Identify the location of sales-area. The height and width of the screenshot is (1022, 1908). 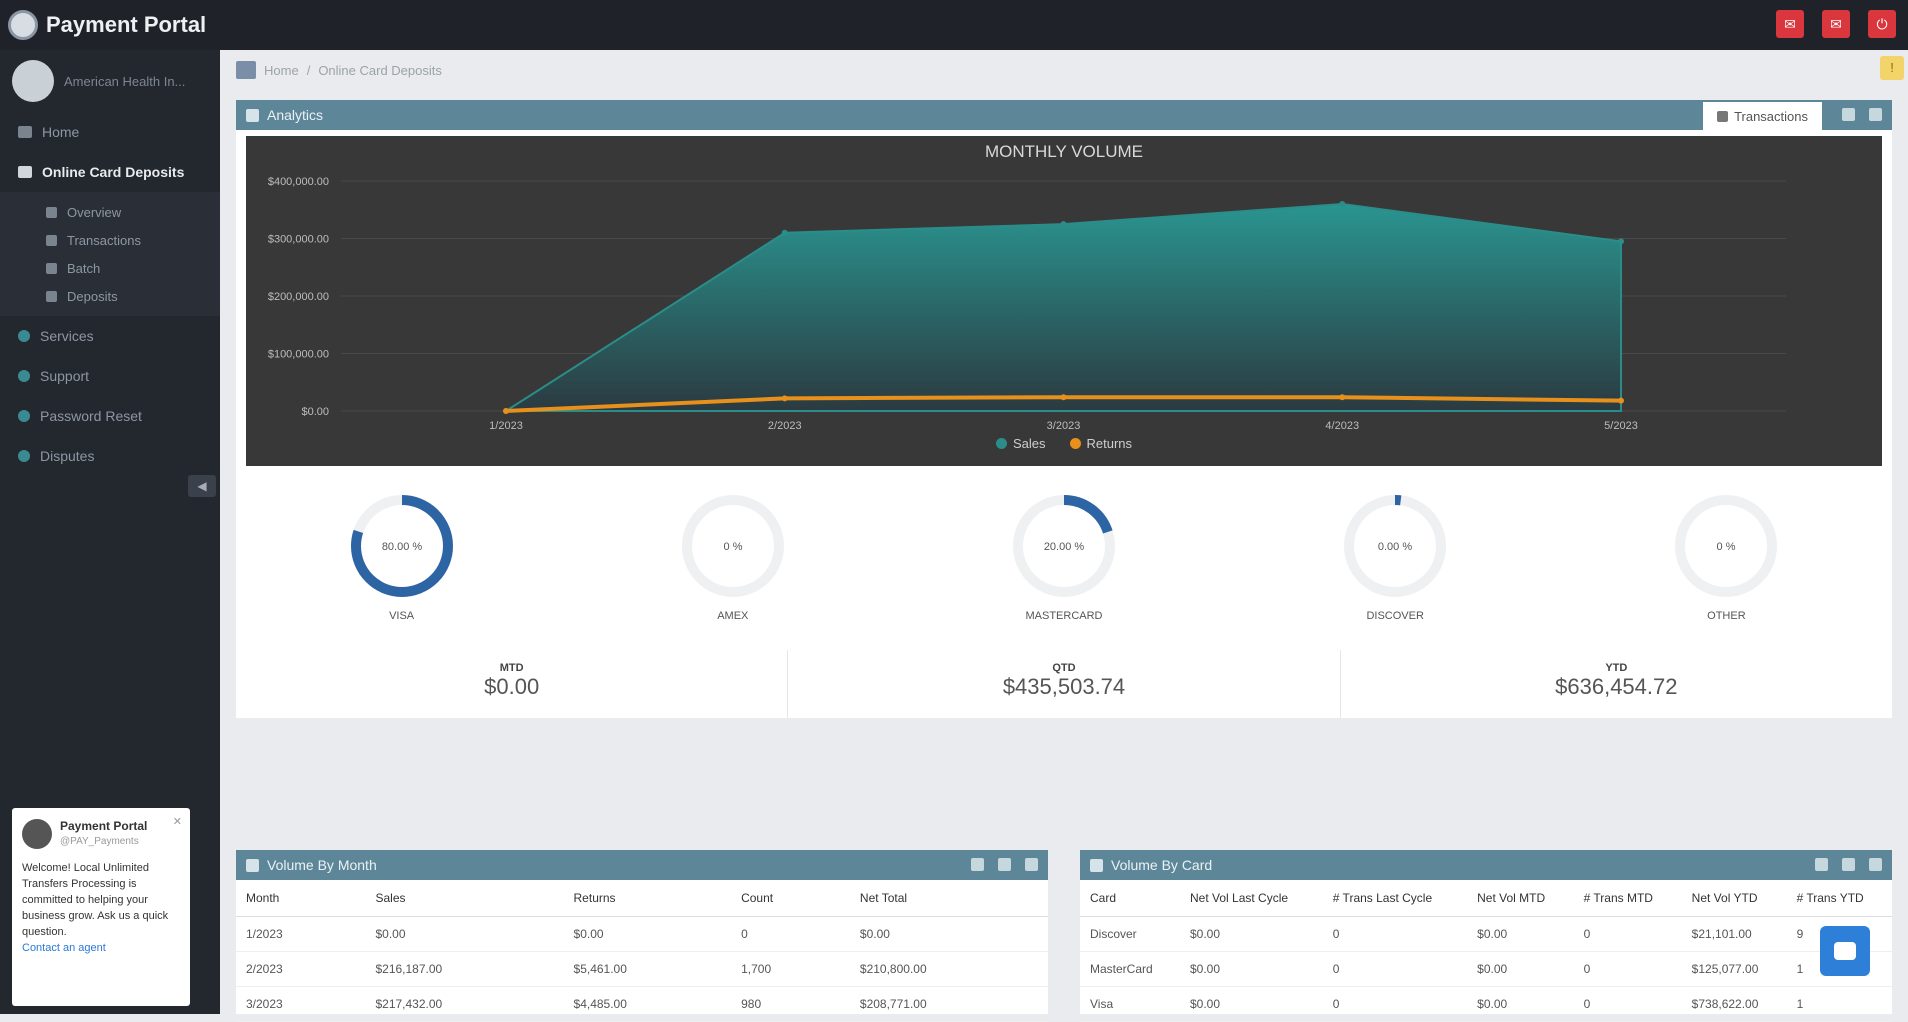
(1062, 307).